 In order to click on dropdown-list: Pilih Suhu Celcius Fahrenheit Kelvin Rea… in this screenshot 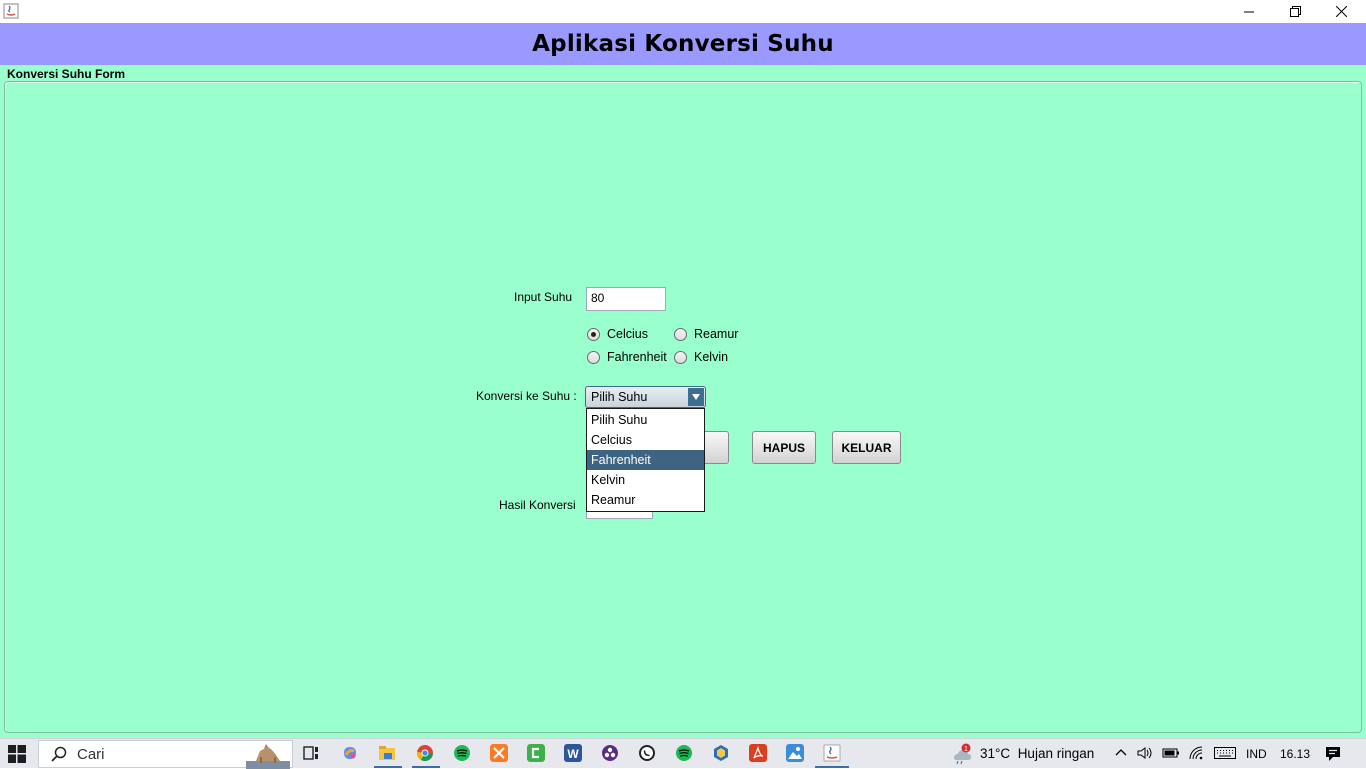, I will do `click(645, 460)`.